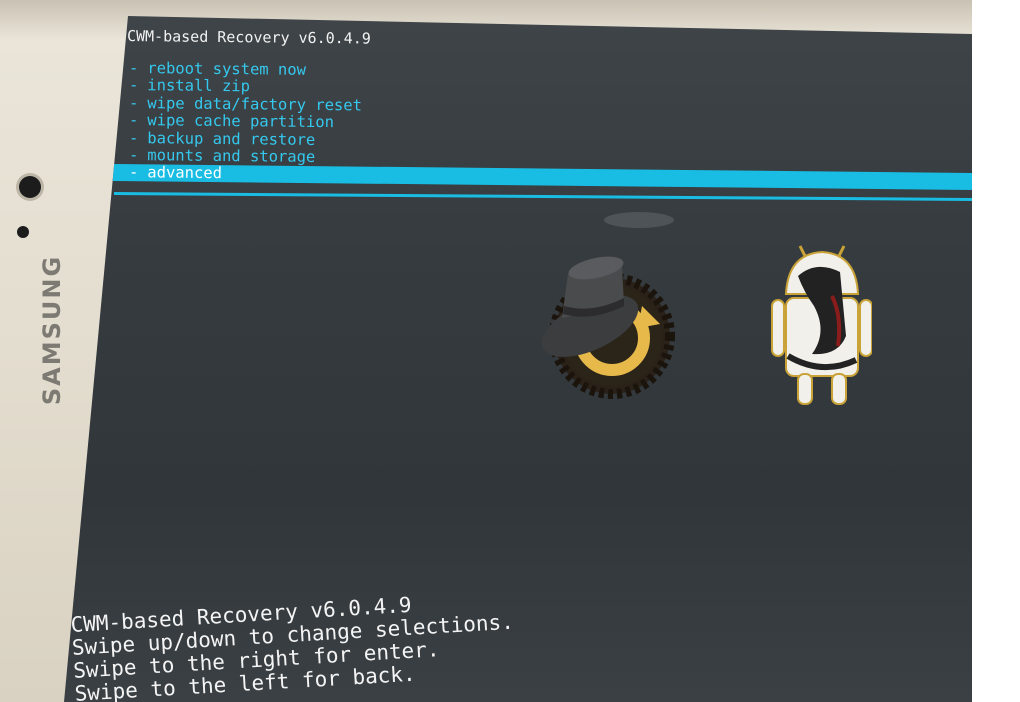 The image size is (1020, 702). Describe the element at coordinates (707, 325) in the screenshot. I see `recovery-logos` at that location.